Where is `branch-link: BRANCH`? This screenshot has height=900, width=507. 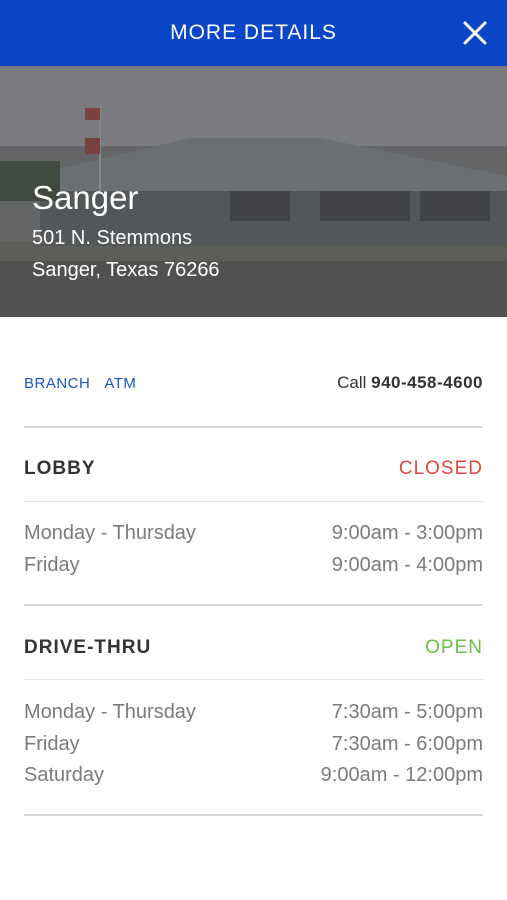
branch-link: BRANCH is located at coordinates (57, 383).